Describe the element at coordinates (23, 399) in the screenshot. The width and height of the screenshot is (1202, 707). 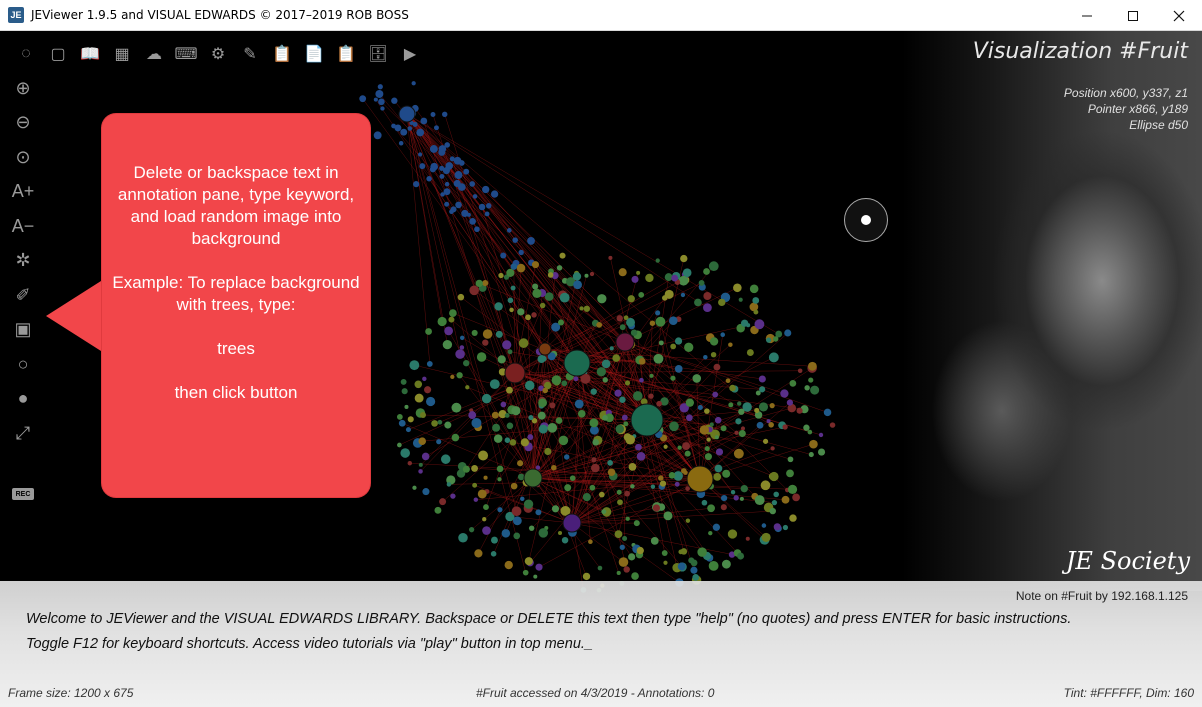
I see `circle-filled-icon: ●` at that location.